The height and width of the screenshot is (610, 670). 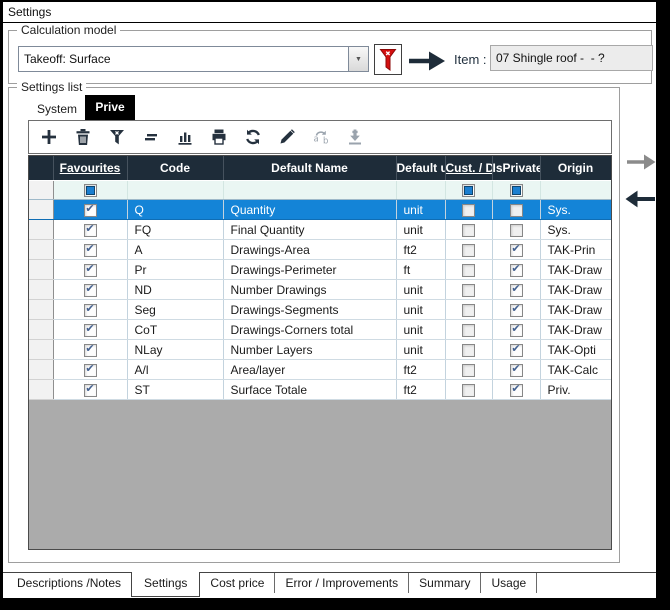 I want to click on column-header-origin: Origin, so click(x=575, y=168).